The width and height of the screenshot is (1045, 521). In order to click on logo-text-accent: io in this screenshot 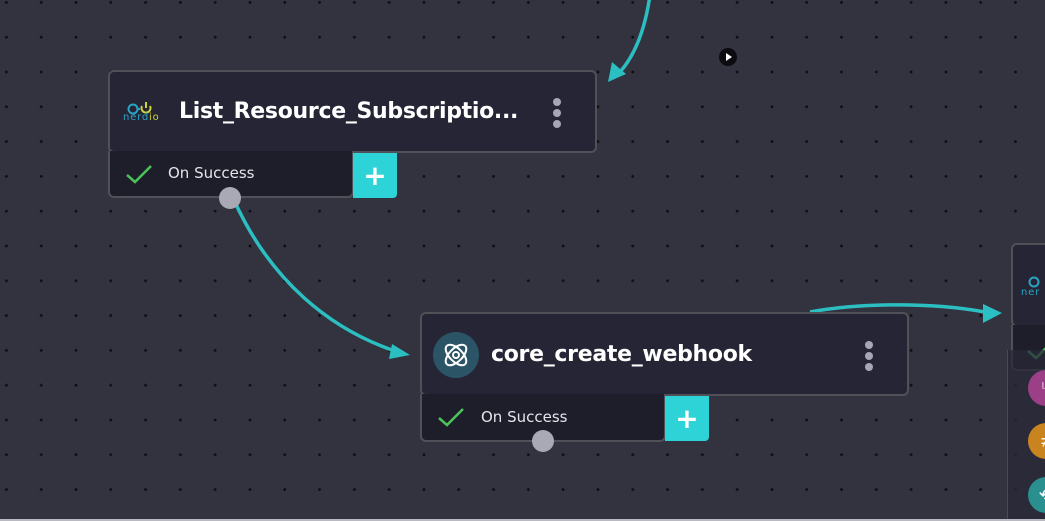, I will do `click(154, 117)`.